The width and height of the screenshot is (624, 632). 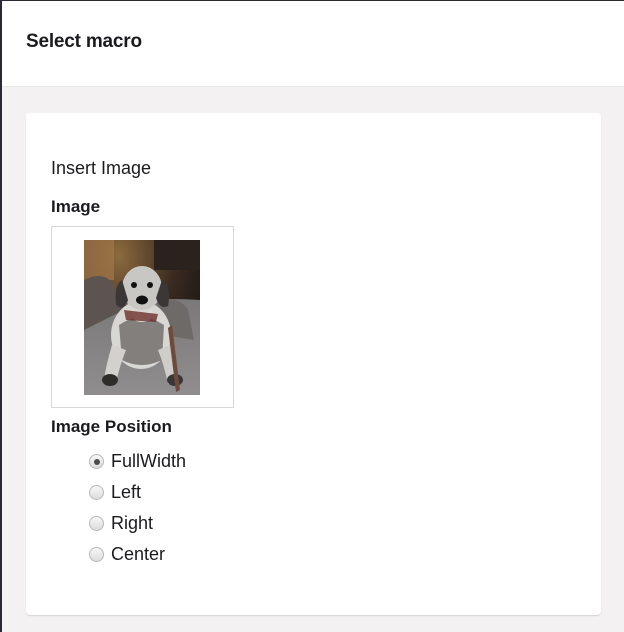 What do you see at coordinates (76, 206) in the screenshot?
I see `image-label: Image` at bounding box center [76, 206].